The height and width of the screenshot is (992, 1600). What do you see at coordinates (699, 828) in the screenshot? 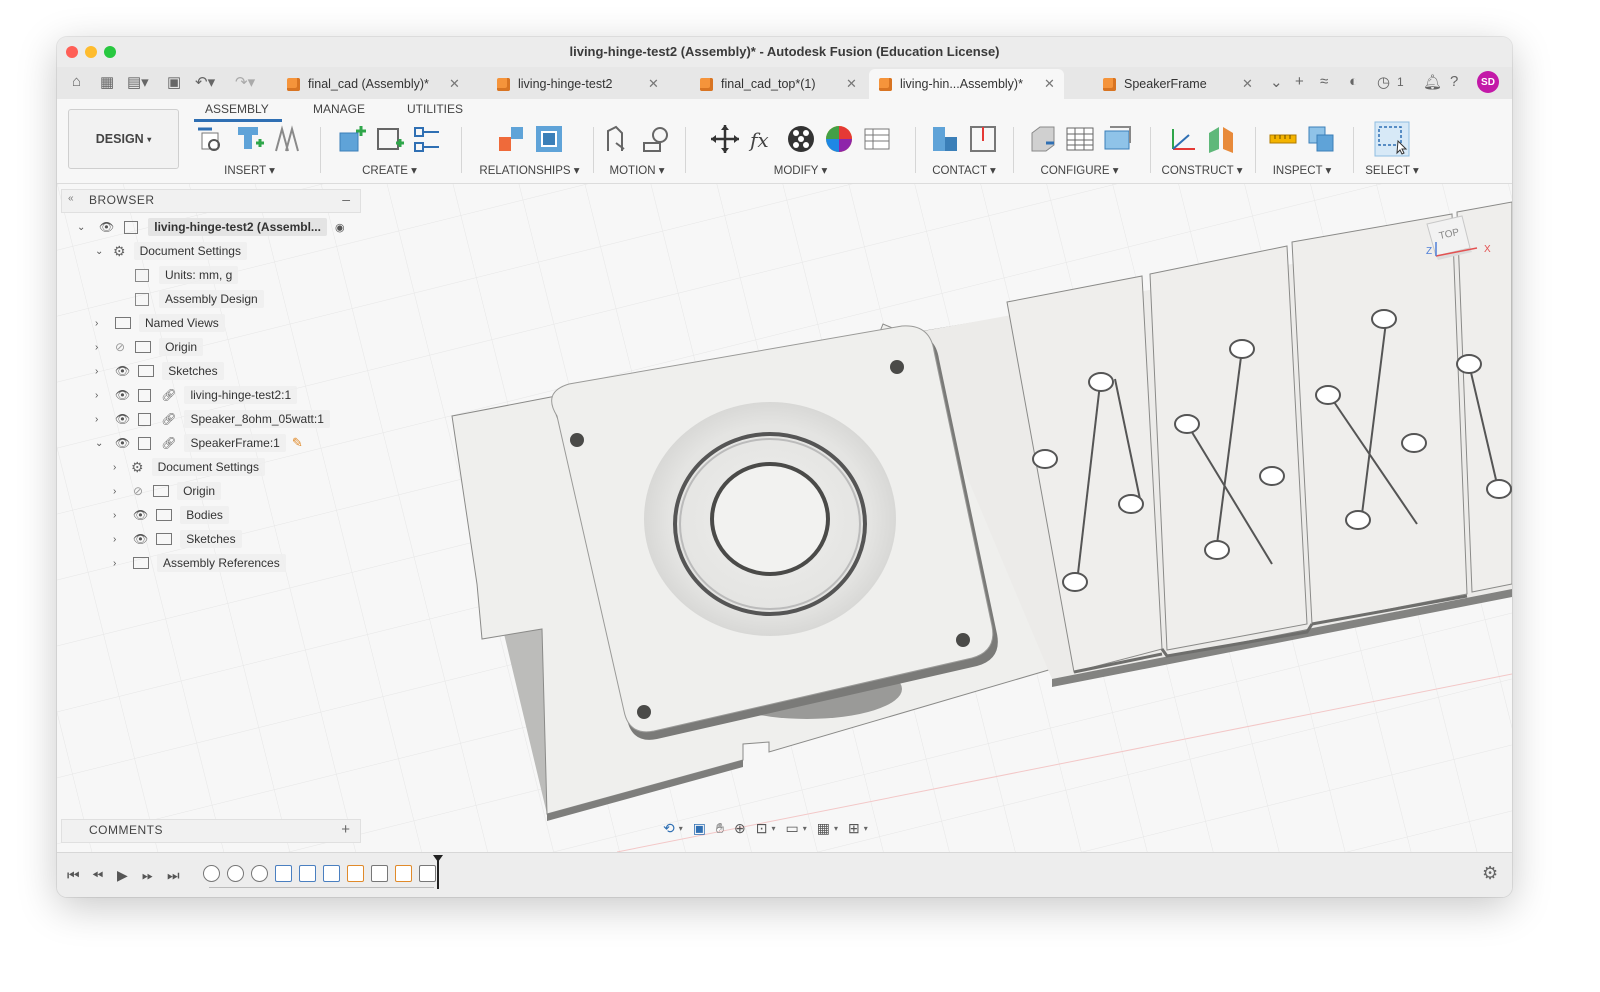
I see `look-at-icon: ▣` at bounding box center [699, 828].